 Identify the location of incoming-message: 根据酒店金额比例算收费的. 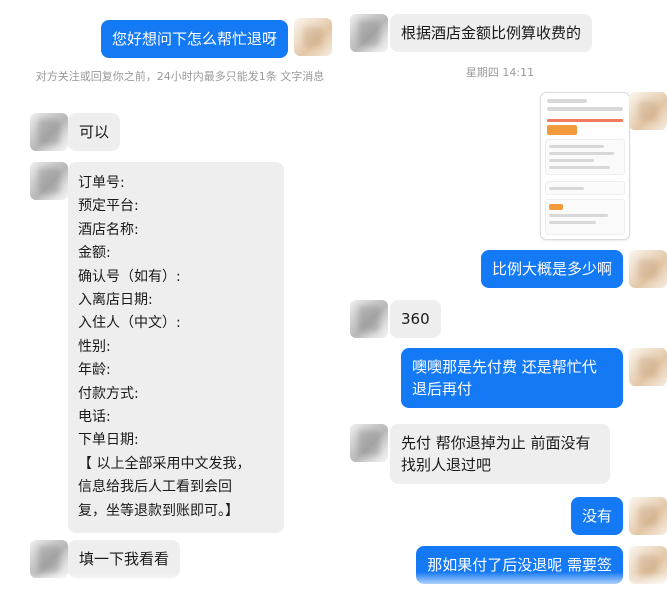
(491, 33).